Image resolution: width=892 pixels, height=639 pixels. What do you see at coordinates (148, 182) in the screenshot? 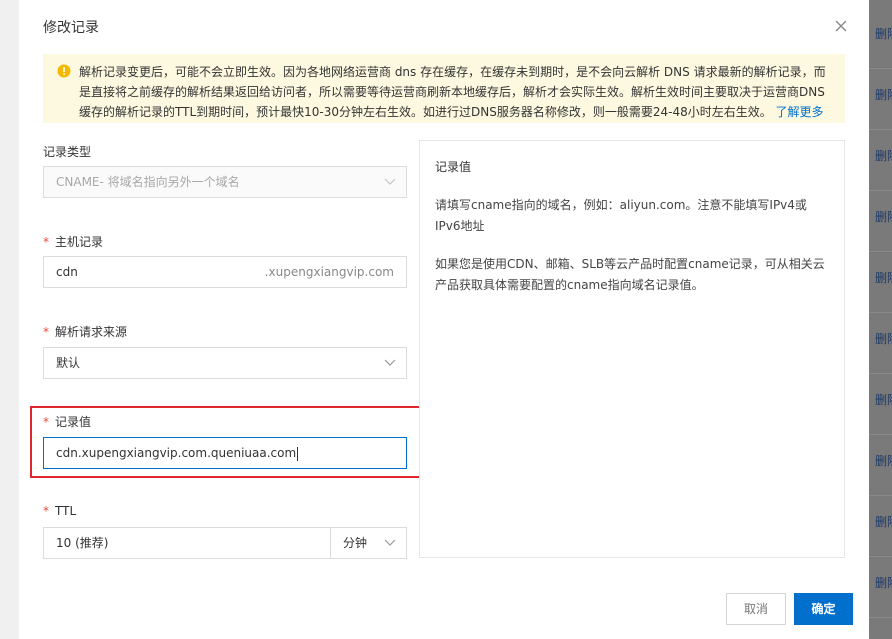
I see `record-type-value: CNAME- 将域名指向另外一个域名` at bounding box center [148, 182].